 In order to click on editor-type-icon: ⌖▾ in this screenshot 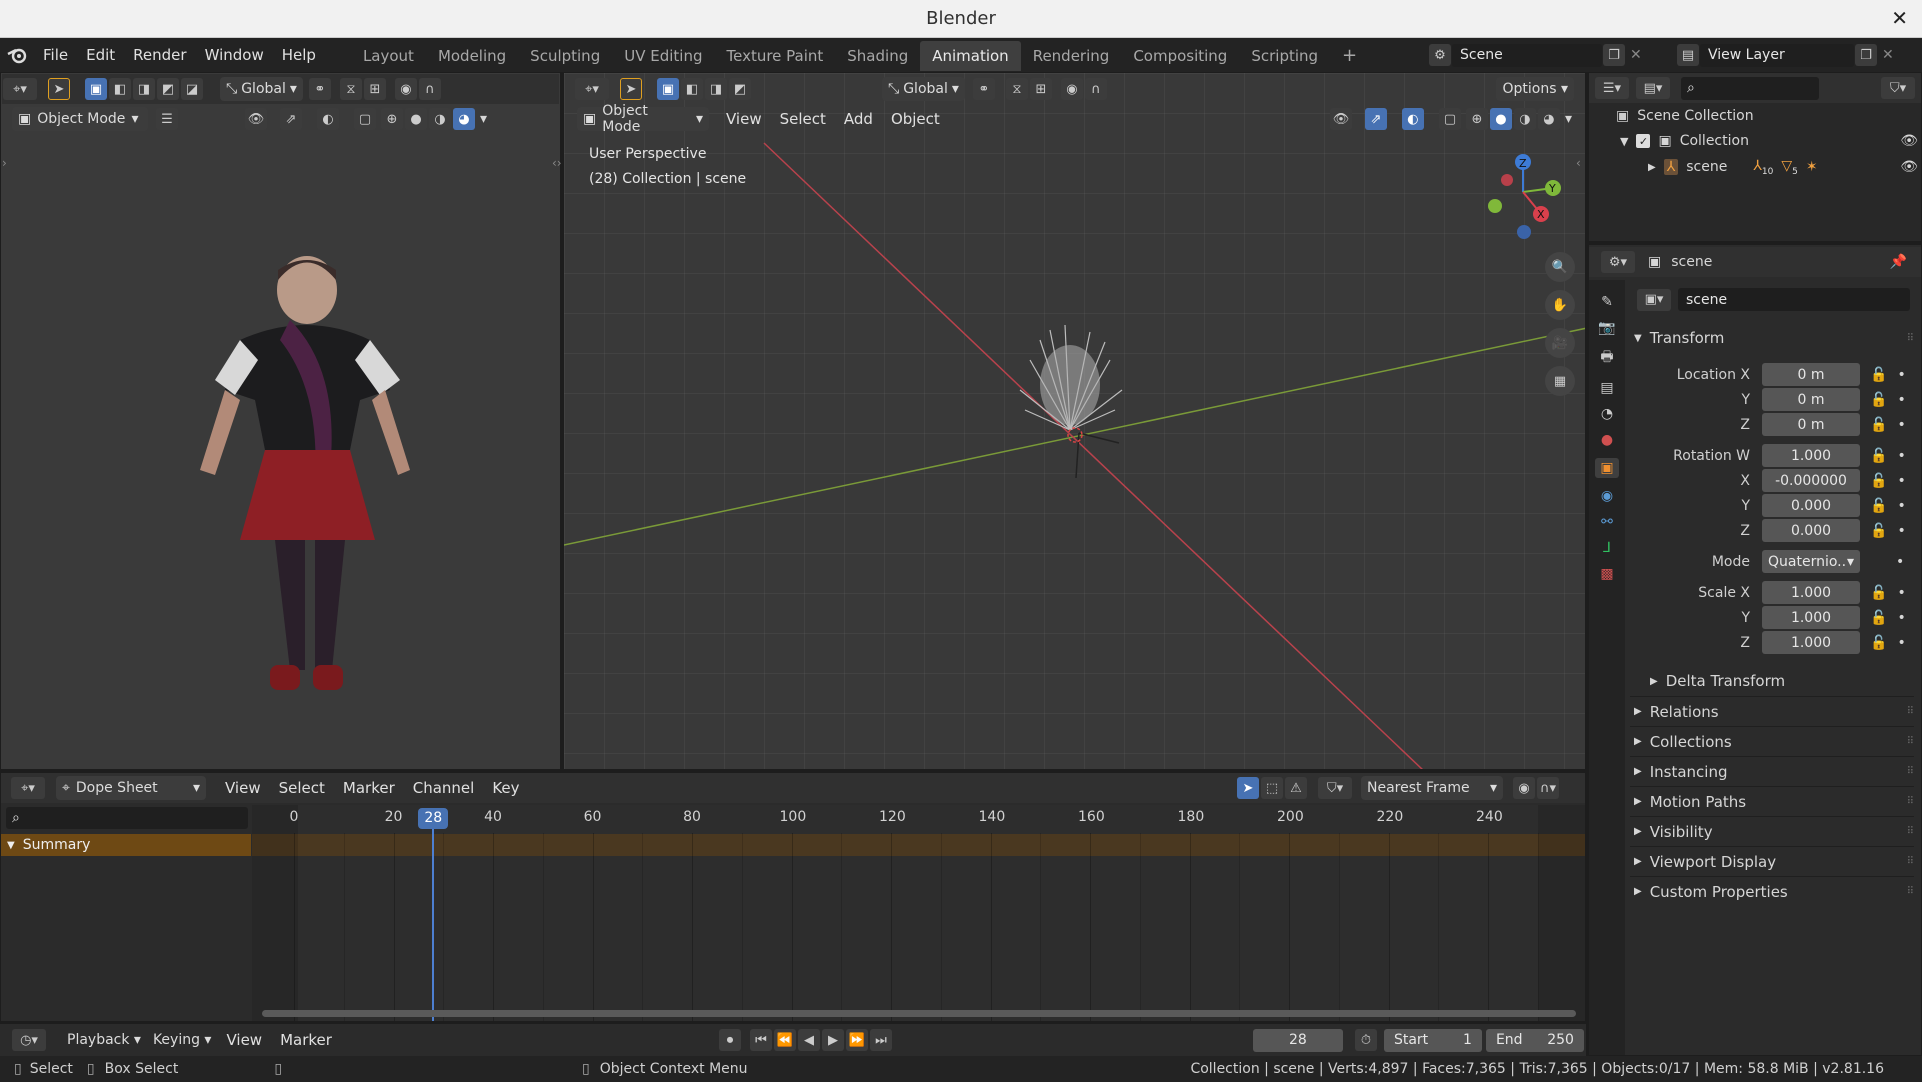, I will do `click(20, 89)`.